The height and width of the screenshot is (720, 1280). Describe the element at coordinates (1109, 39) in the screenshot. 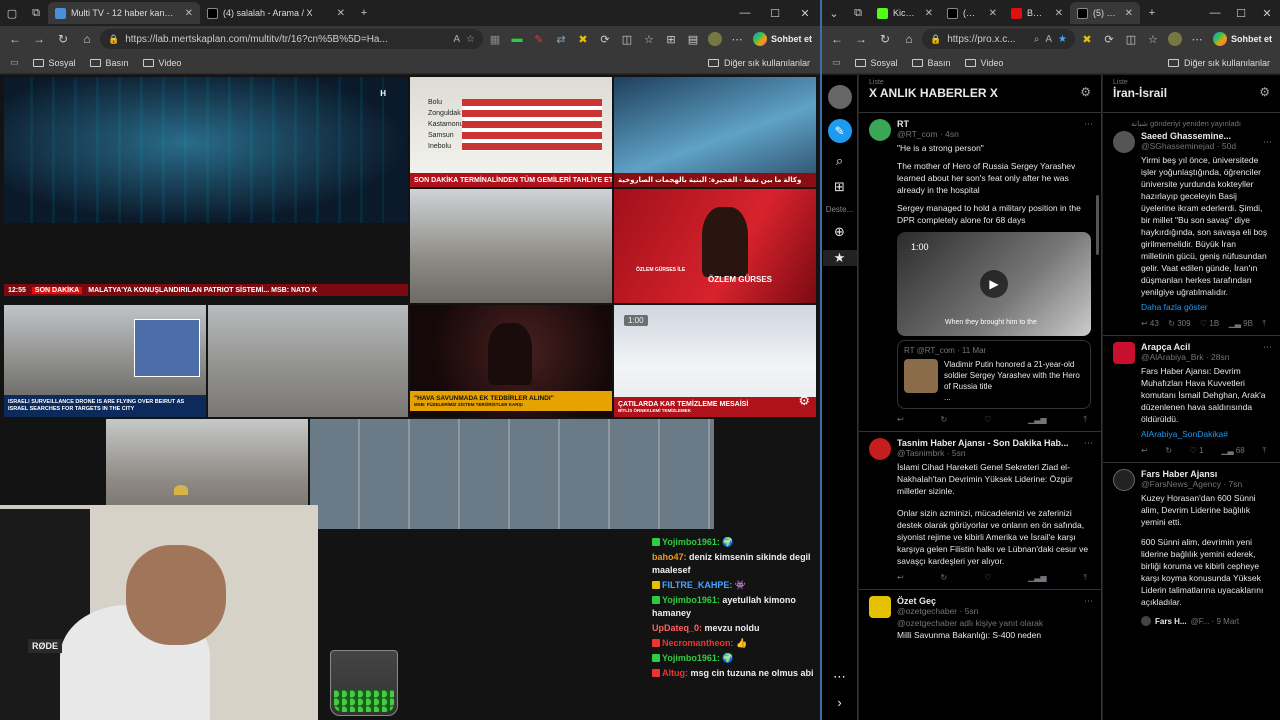

I see `refresh-extension-icon: ⟳` at that location.